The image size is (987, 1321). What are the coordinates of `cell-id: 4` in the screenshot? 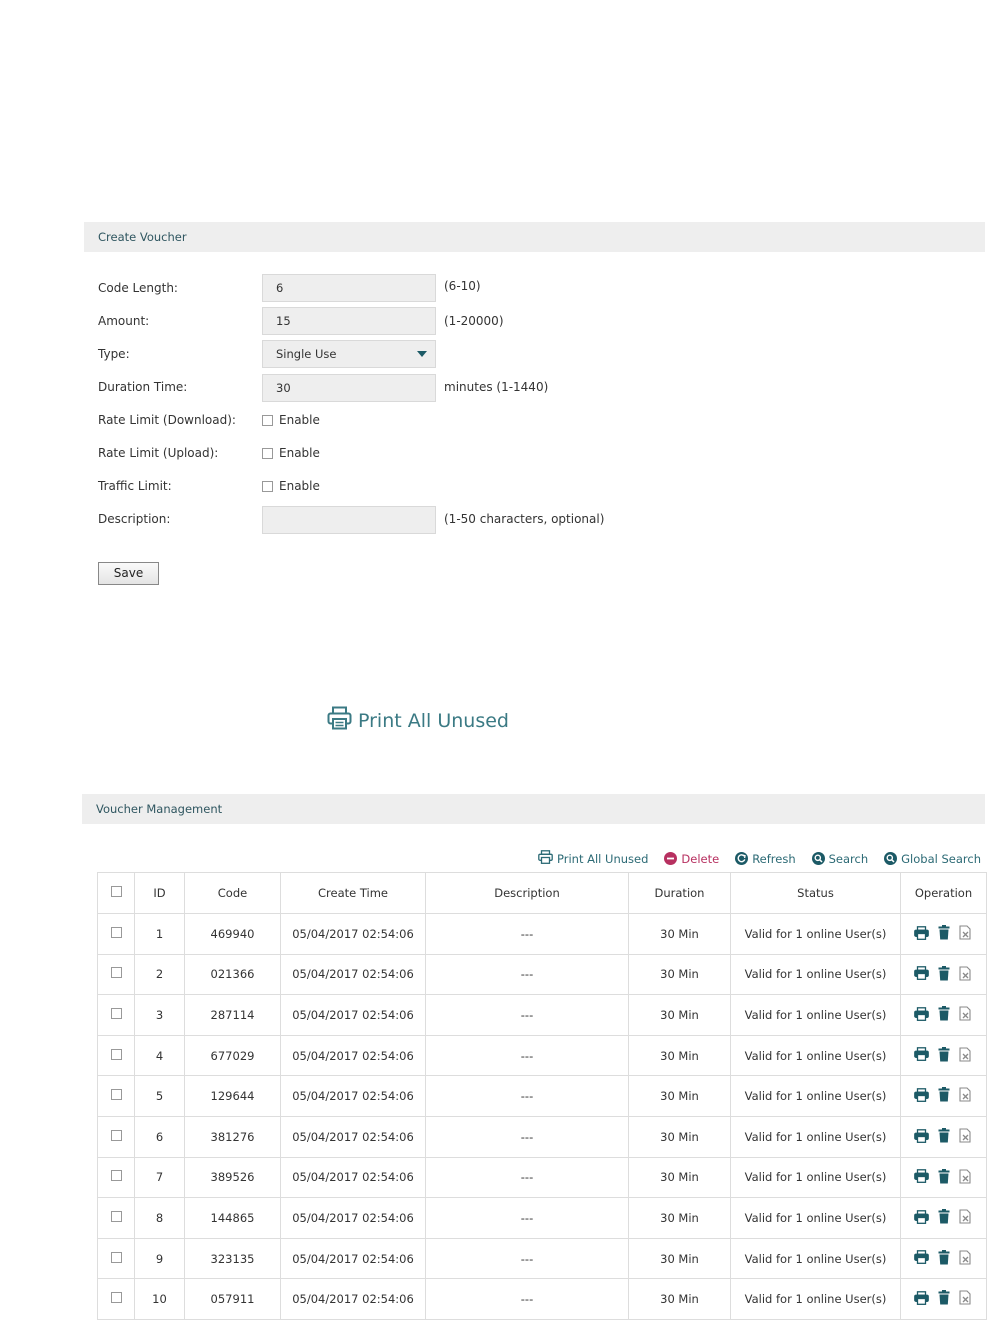 It's located at (159, 1055).